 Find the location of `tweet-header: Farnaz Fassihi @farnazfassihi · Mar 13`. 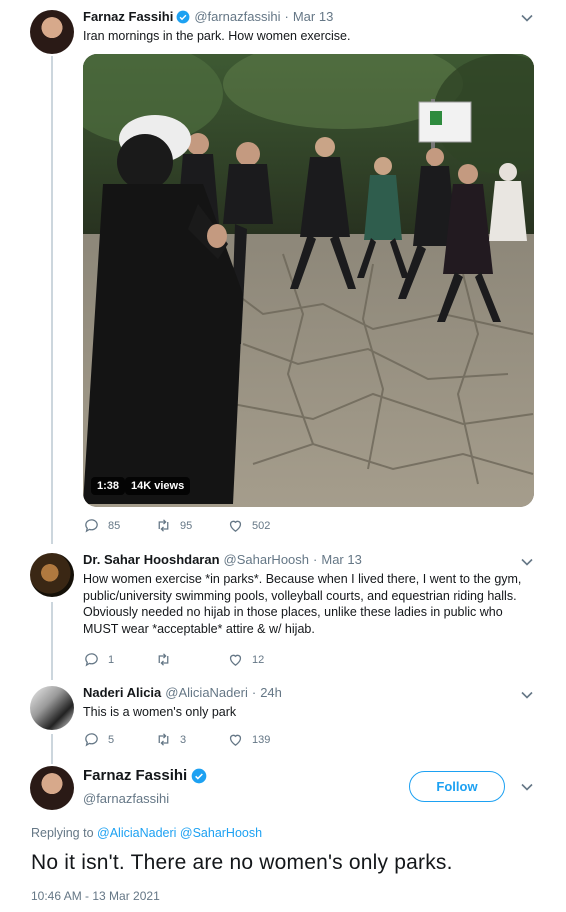

tweet-header: Farnaz Fassihi @farnazfassihi · Mar 13 is located at coordinates (208, 16).